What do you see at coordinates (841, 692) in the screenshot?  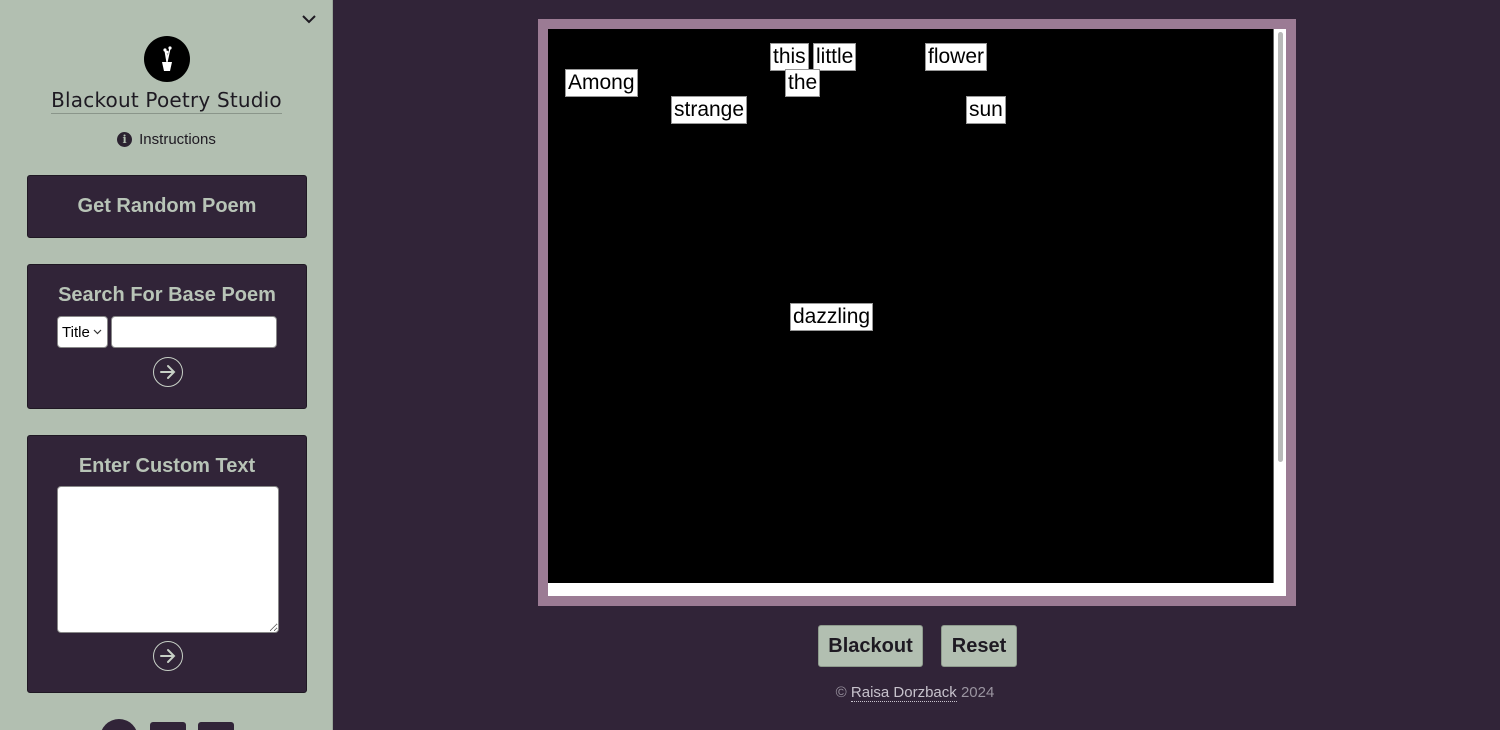 I see `copyright-symbol: ©` at bounding box center [841, 692].